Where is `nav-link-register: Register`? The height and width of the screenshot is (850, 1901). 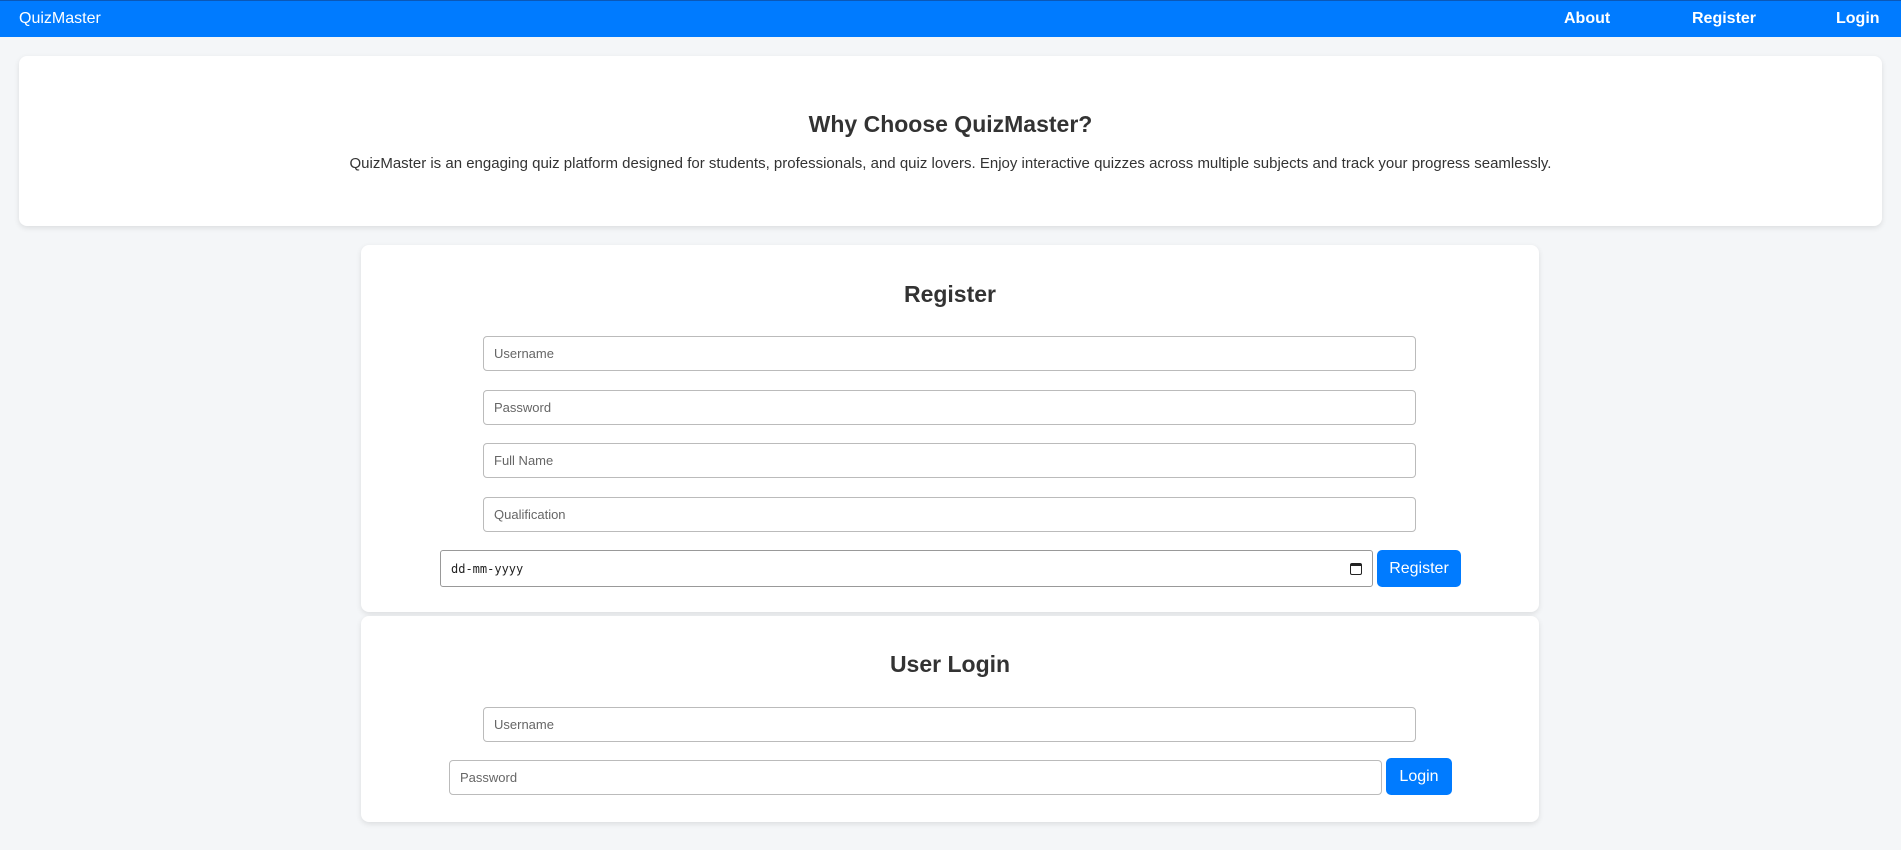
nav-link-register: Register is located at coordinates (1724, 19).